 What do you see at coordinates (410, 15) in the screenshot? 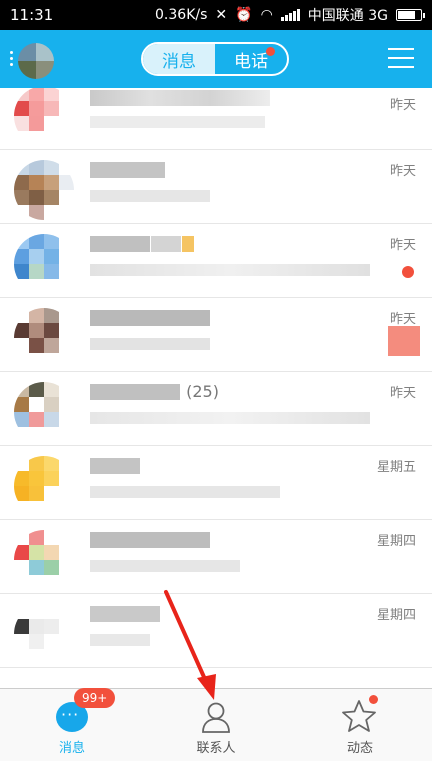
I see `battery-icon` at bounding box center [410, 15].